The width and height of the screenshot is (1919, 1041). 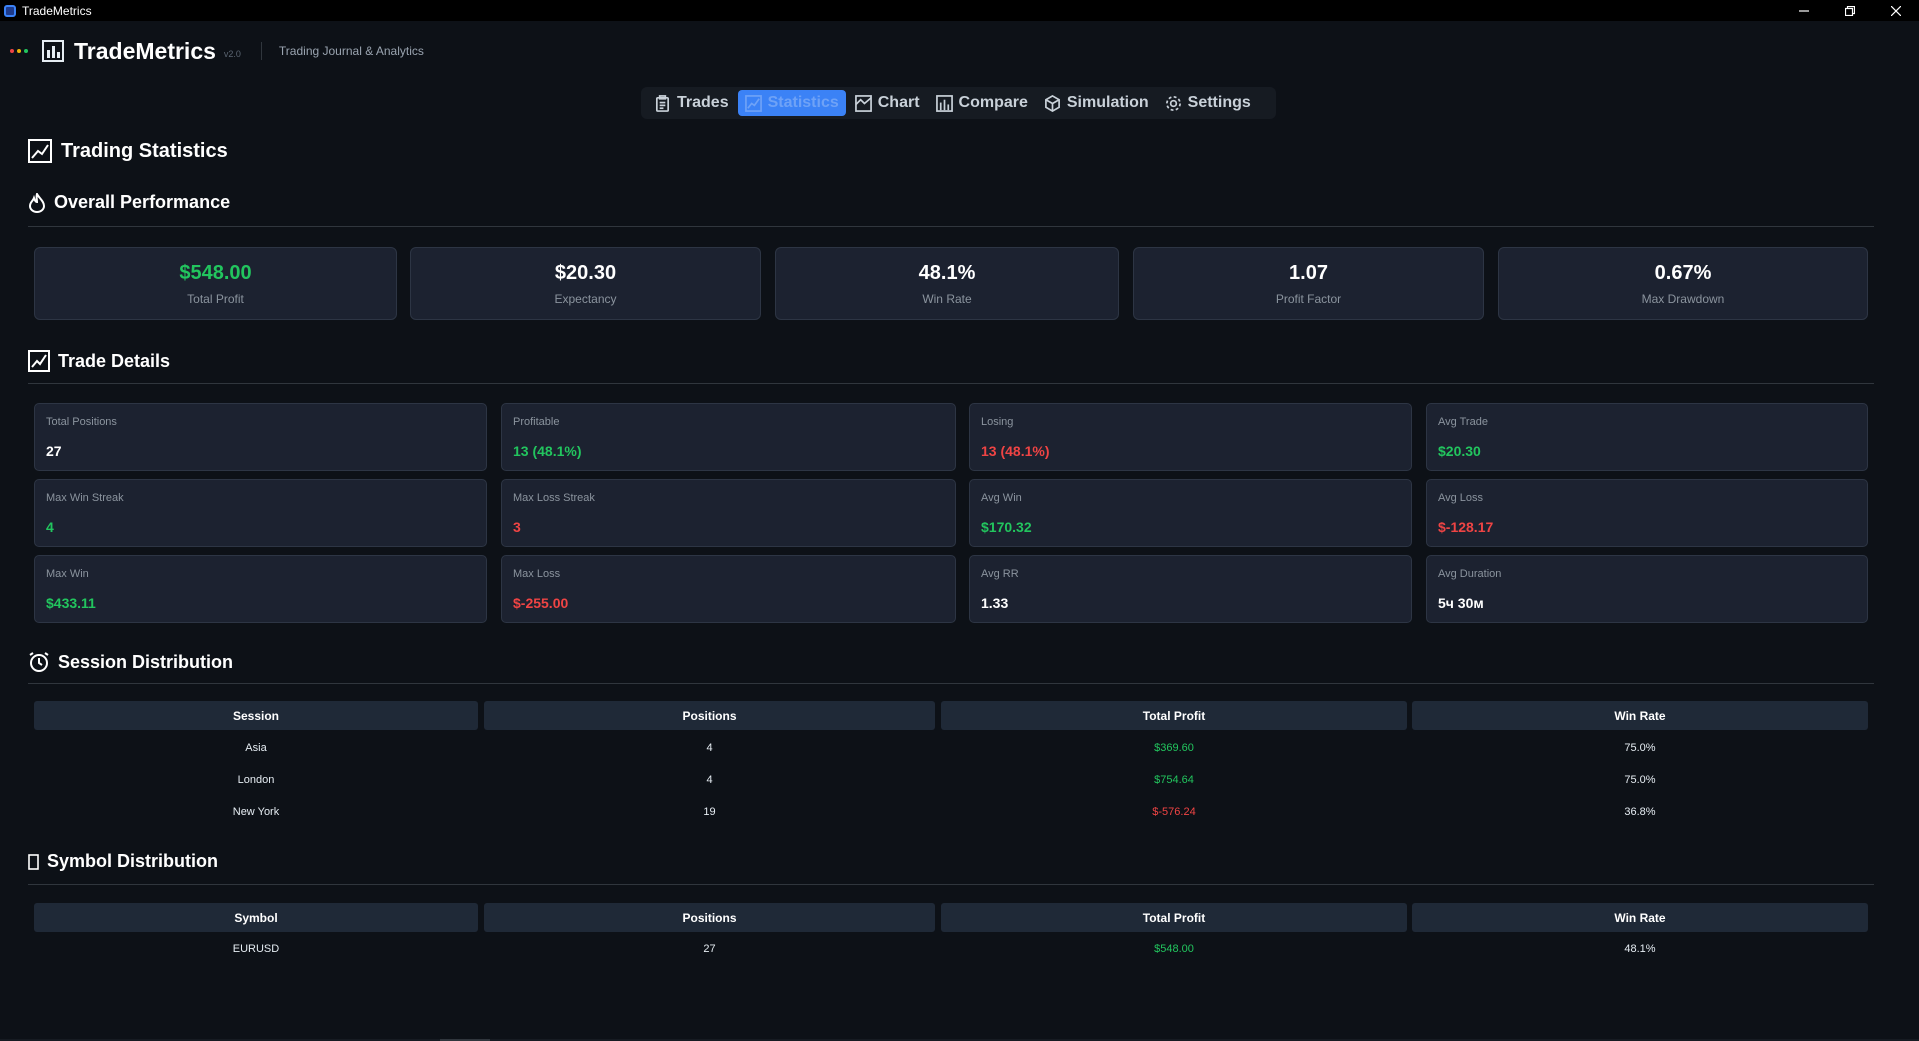 What do you see at coordinates (517, 527) in the screenshot?
I see `detail-value: 3` at bounding box center [517, 527].